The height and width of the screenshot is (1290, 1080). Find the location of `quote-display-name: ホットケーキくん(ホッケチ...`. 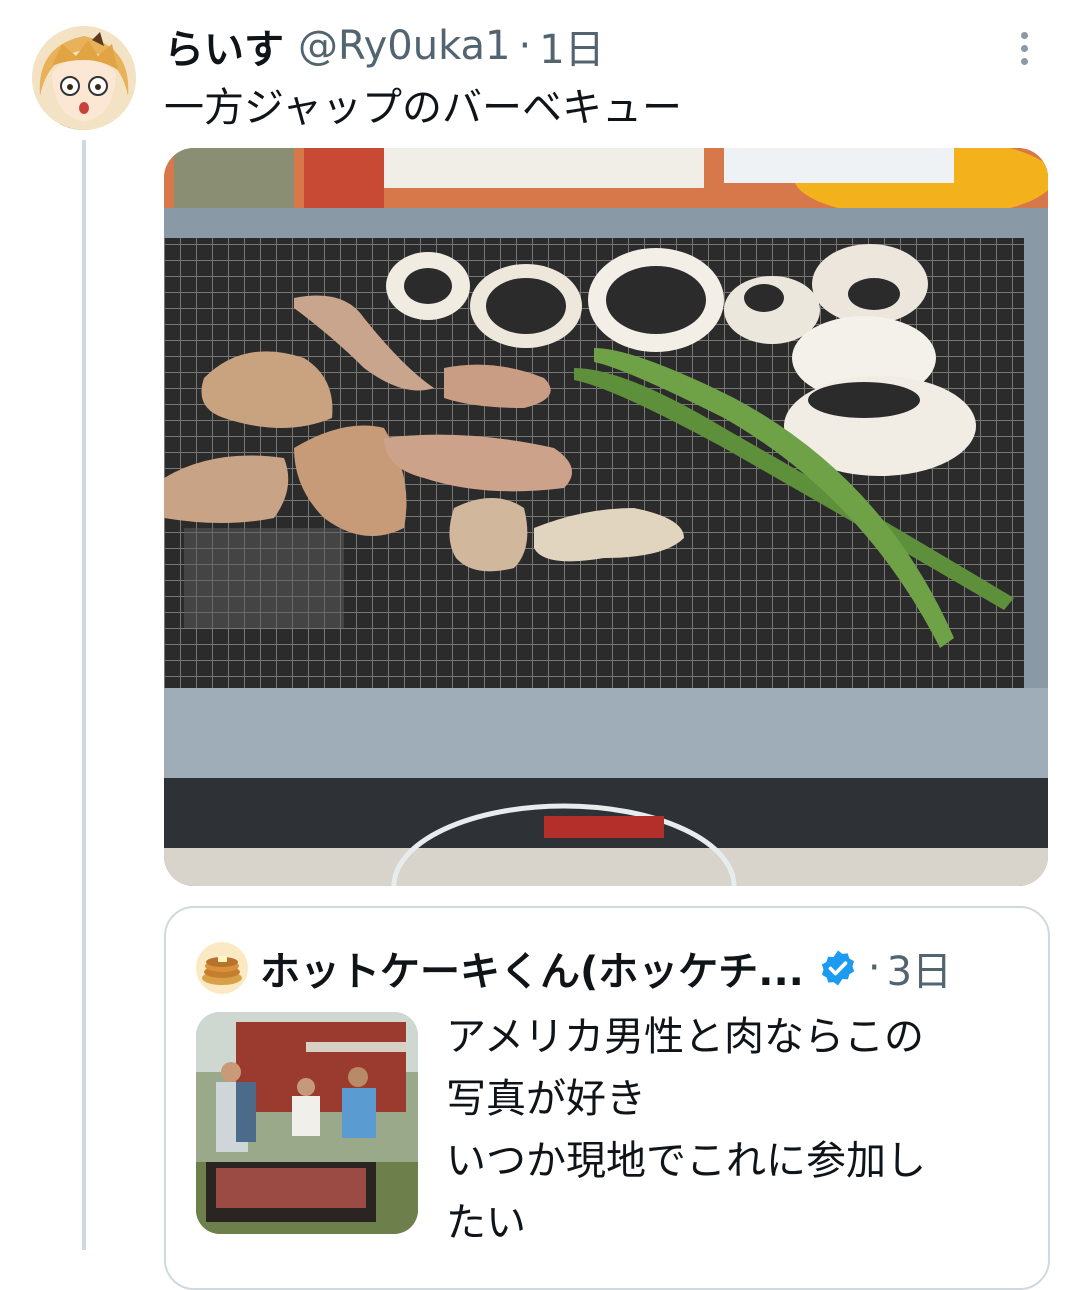

quote-display-name: ホットケーキくん(ホッケチ... is located at coordinates (532, 968).